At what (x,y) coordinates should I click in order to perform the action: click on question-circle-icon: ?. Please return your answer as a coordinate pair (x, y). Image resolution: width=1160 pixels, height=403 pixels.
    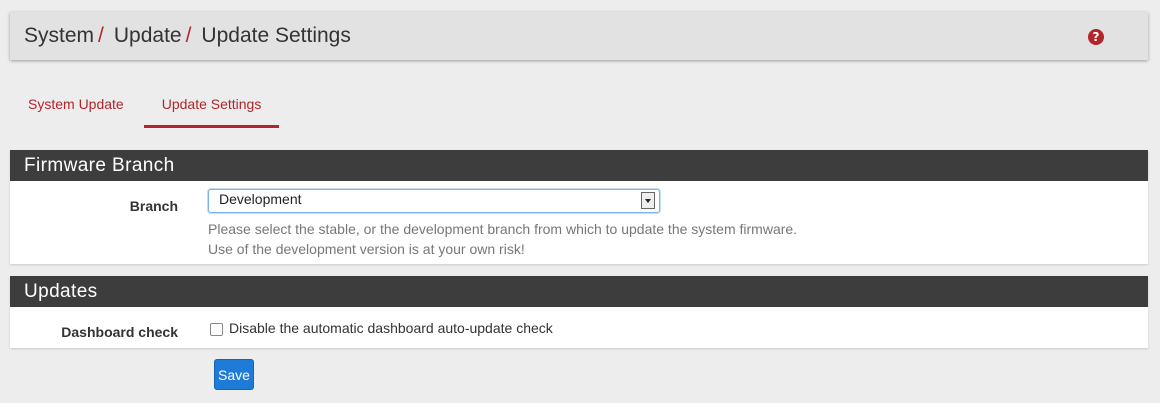
    Looking at the image, I should click on (1096, 37).